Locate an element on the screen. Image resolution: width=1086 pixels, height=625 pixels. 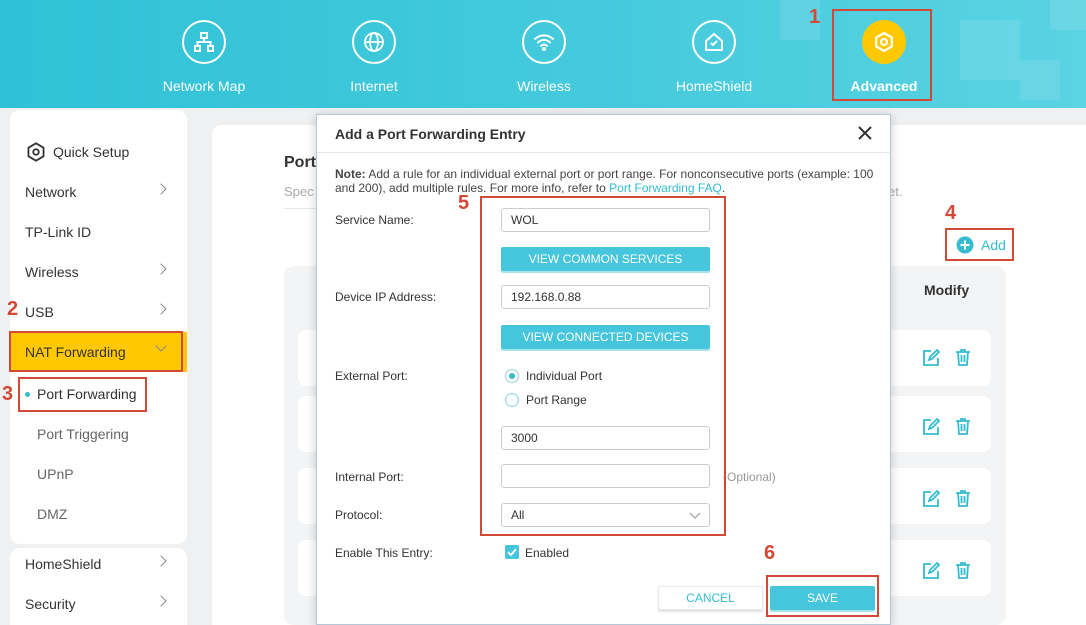
note-end: . is located at coordinates (723, 188).